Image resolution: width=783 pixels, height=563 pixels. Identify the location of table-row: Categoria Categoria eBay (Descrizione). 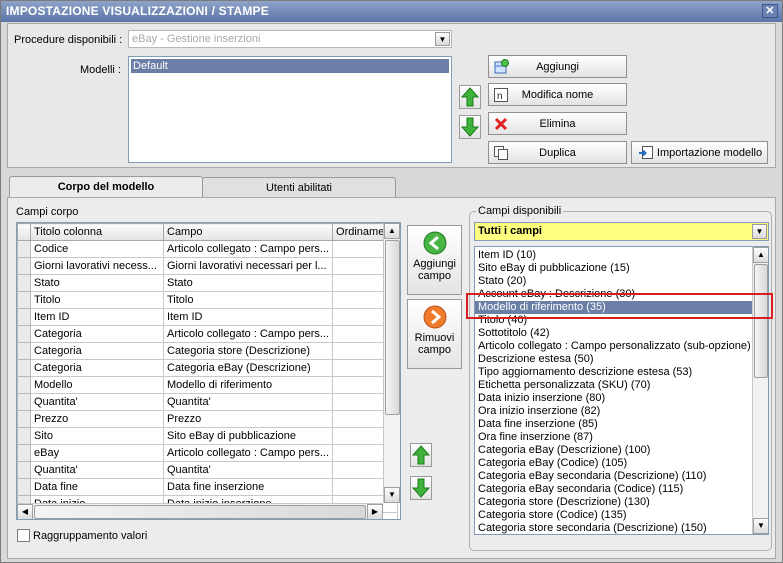
(207, 368).